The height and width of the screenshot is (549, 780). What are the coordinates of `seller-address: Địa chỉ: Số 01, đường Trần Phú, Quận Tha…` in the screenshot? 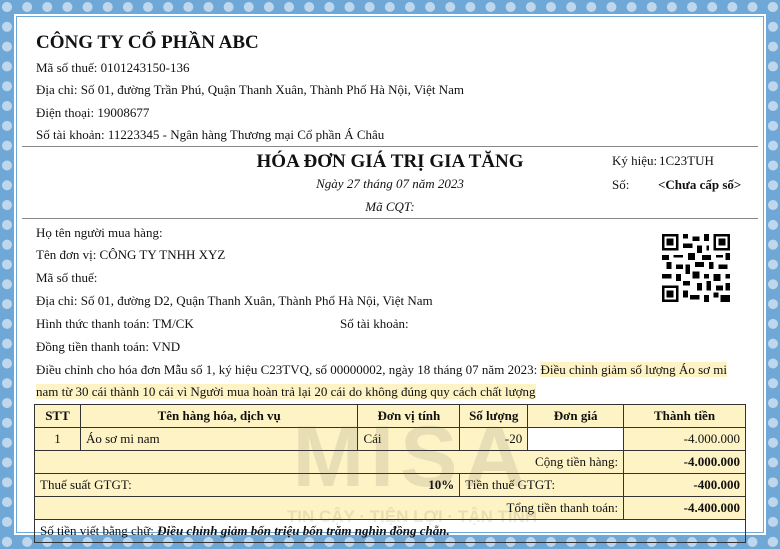 It's located at (250, 89).